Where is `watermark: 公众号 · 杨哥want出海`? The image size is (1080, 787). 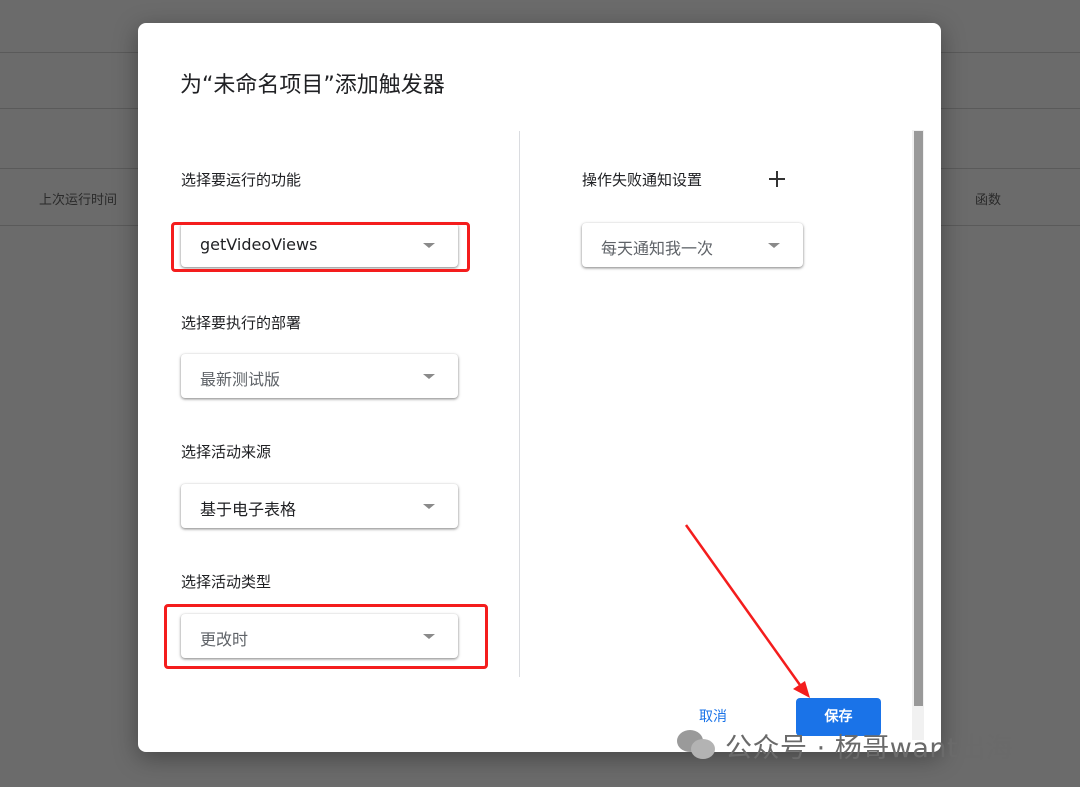 watermark: 公众号 · 杨哥want出海 is located at coordinates (845, 745).